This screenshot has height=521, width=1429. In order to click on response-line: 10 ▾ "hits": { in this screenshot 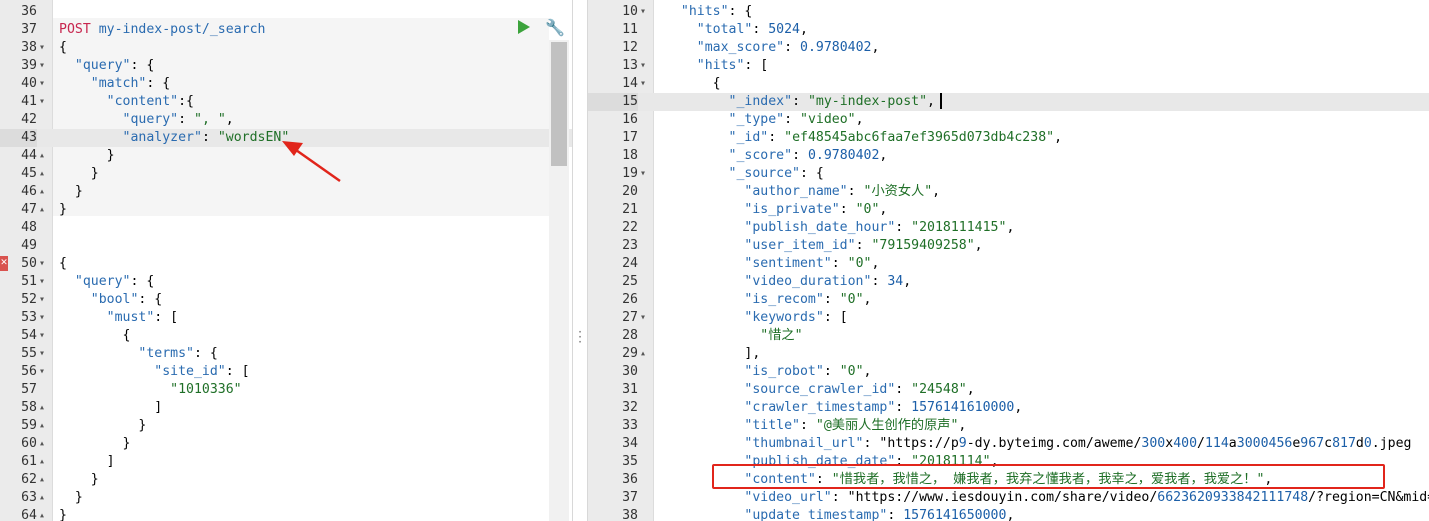, I will do `click(1008, 12)`.